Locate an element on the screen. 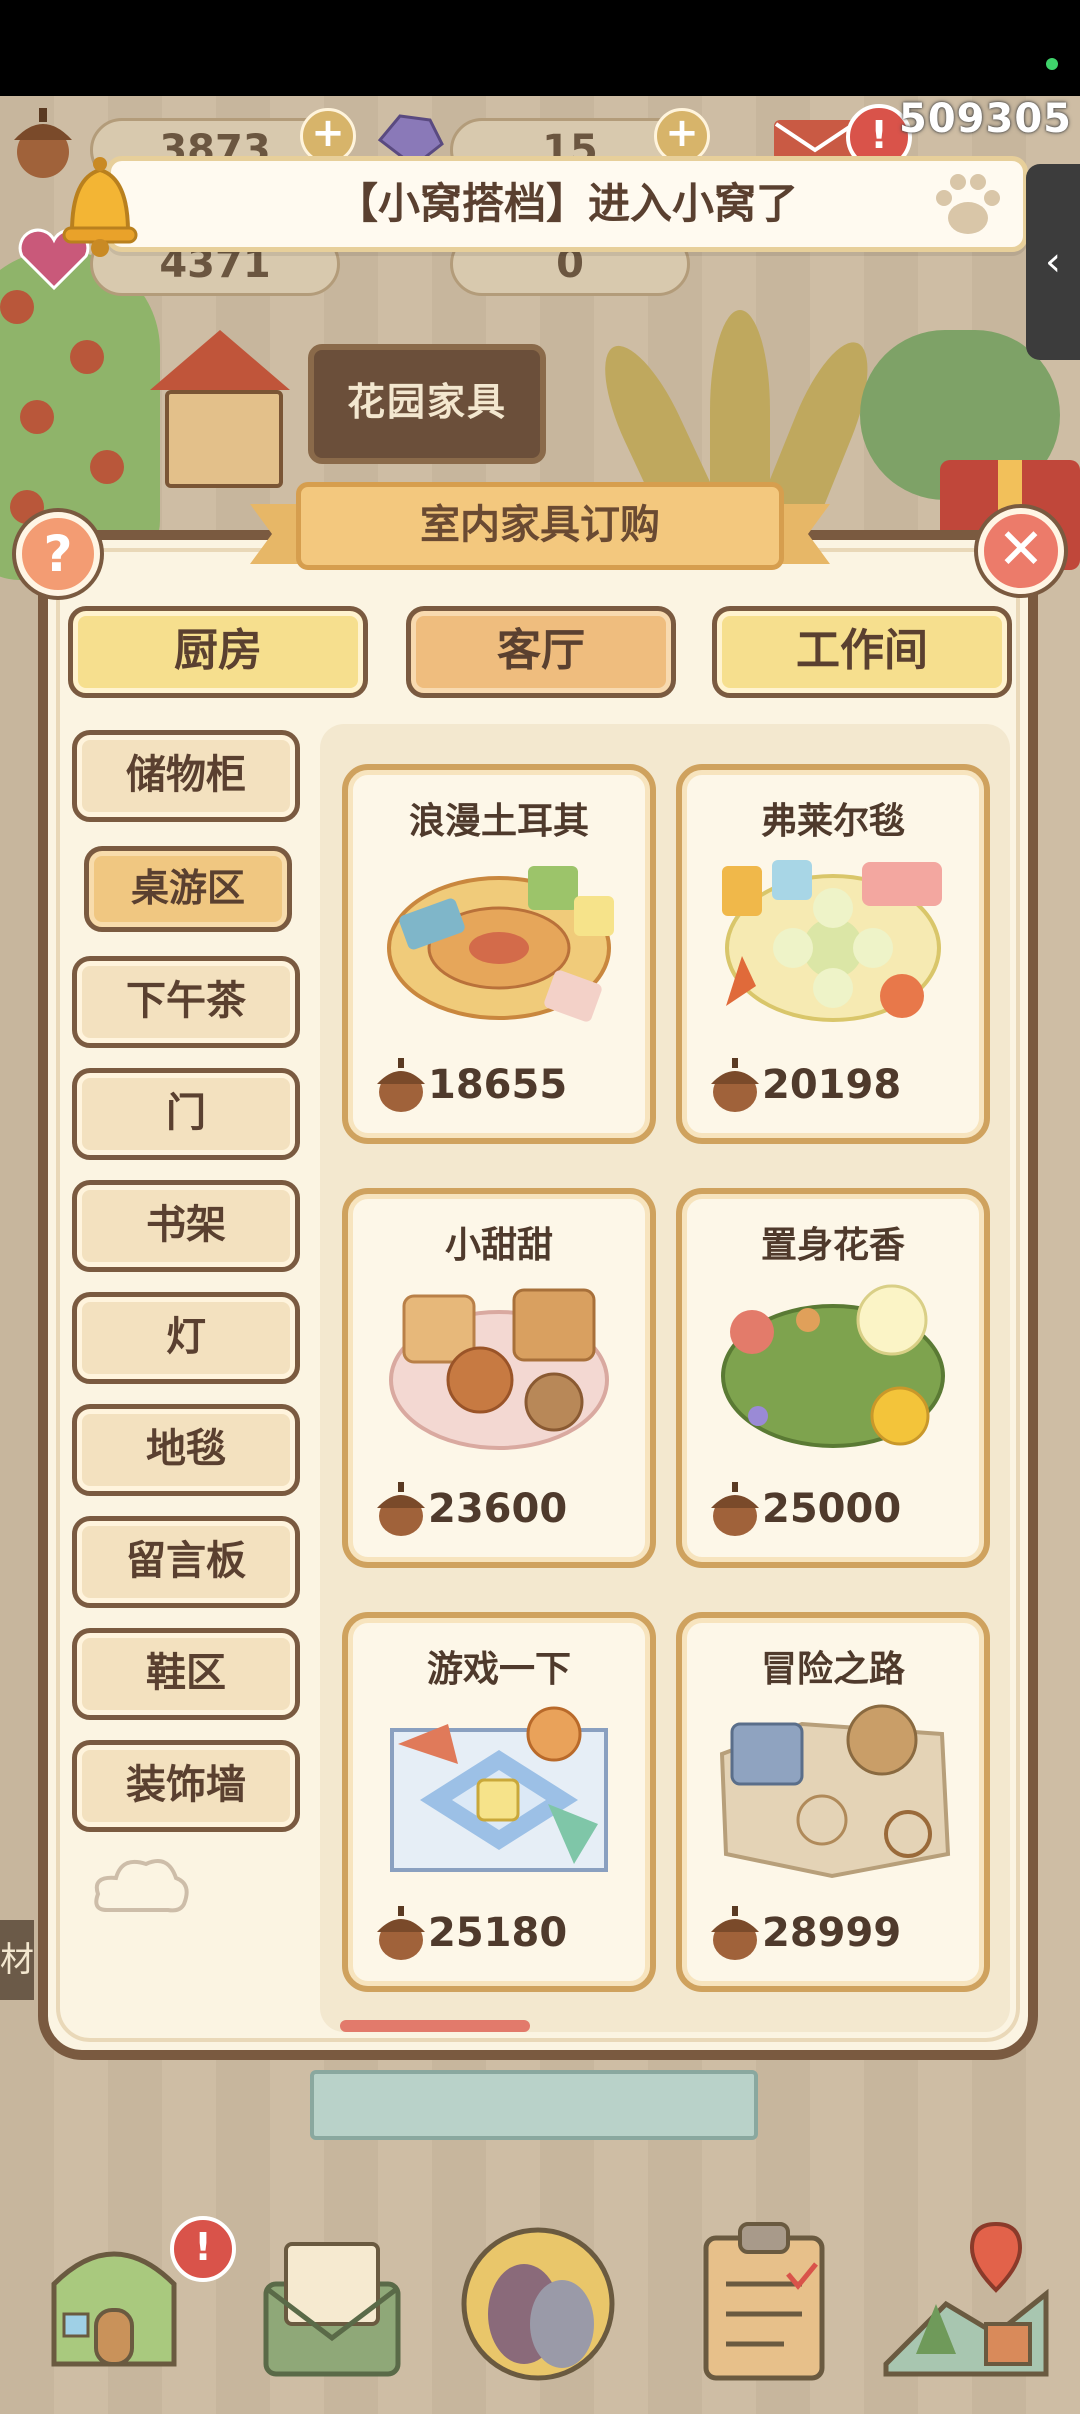 This screenshot has width=1080, height=2414. bell-icon is located at coordinates (100, 207).